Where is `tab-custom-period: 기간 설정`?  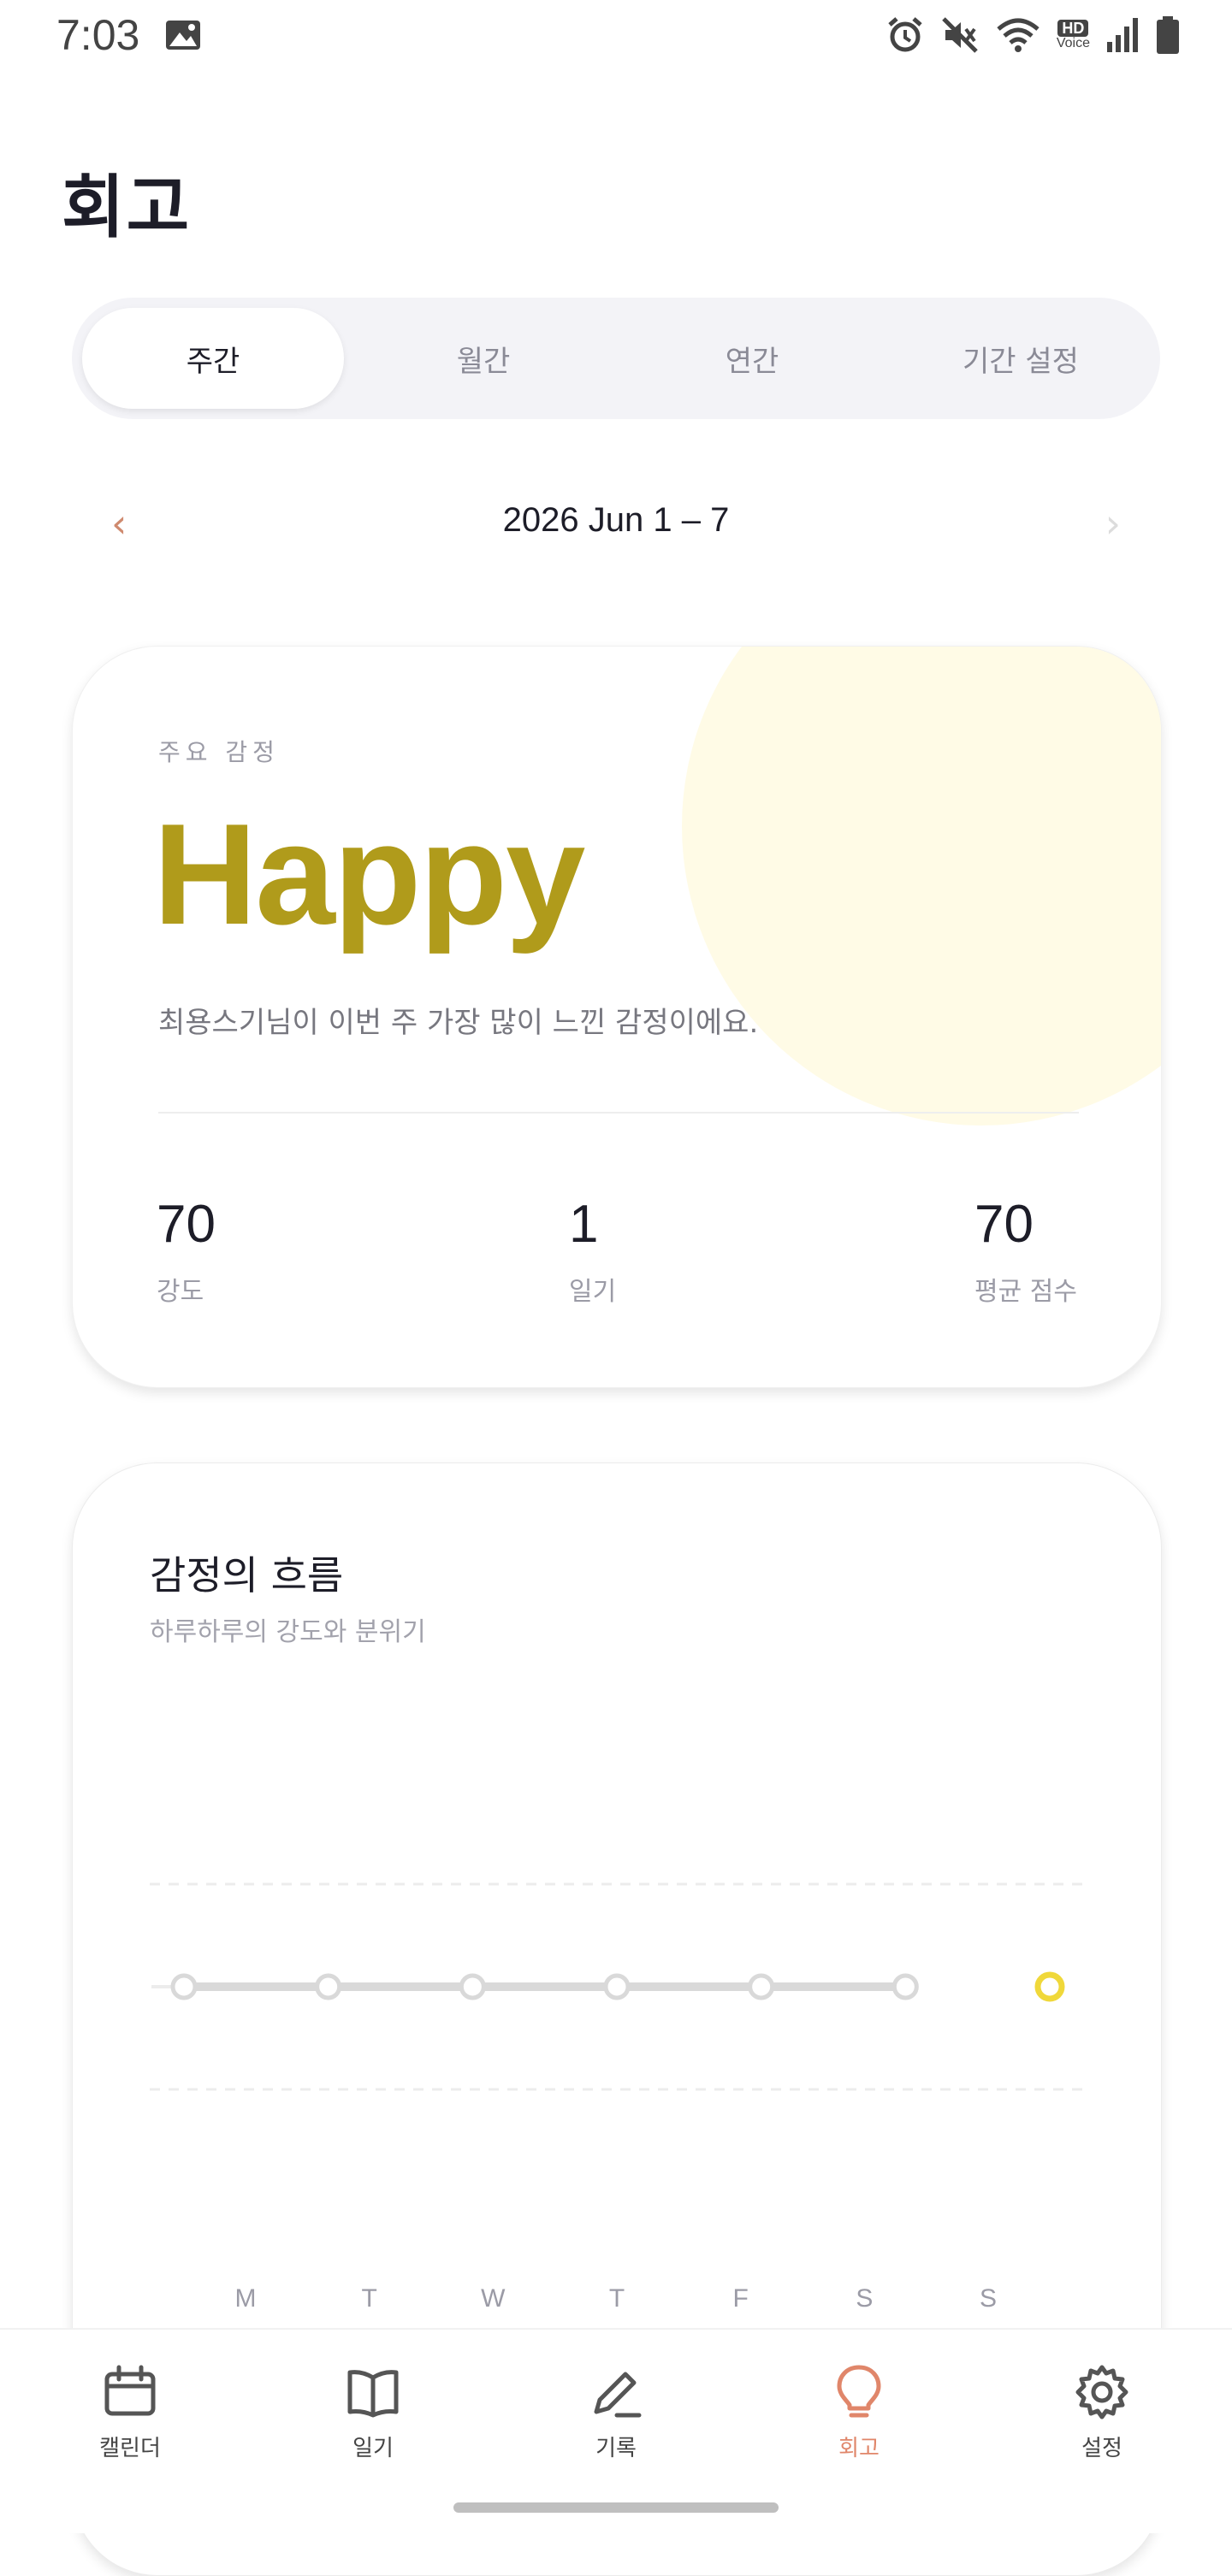
tab-custom-period: 기간 설정 is located at coordinates (1021, 358).